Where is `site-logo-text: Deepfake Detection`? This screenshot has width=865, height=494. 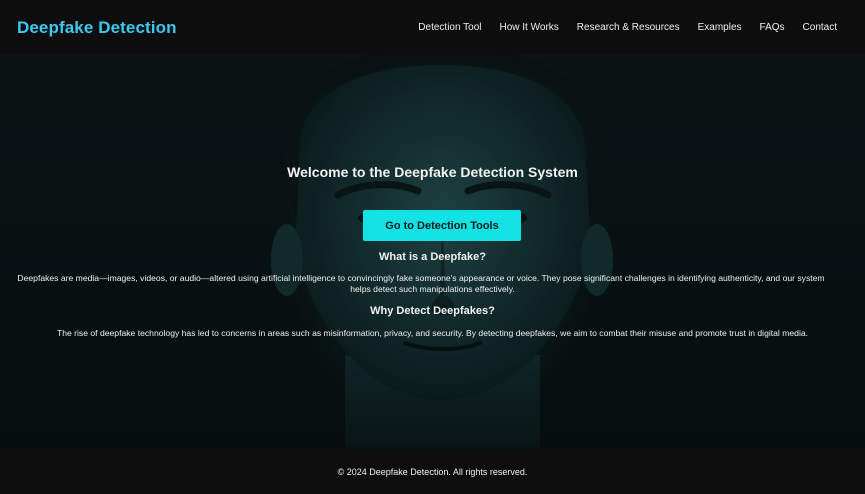
site-logo-text: Deepfake Detection is located at coordinates (97, 28).